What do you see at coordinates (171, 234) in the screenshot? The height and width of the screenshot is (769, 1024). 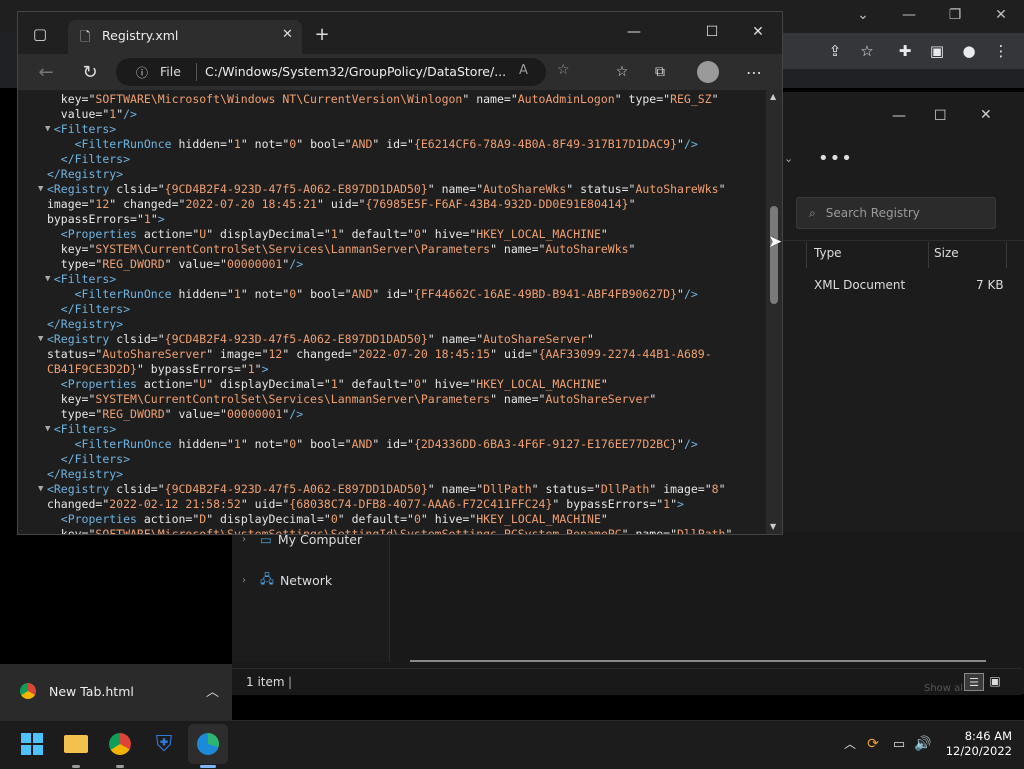 I see `xml-attr: action="` at bounding box center [171, 234].